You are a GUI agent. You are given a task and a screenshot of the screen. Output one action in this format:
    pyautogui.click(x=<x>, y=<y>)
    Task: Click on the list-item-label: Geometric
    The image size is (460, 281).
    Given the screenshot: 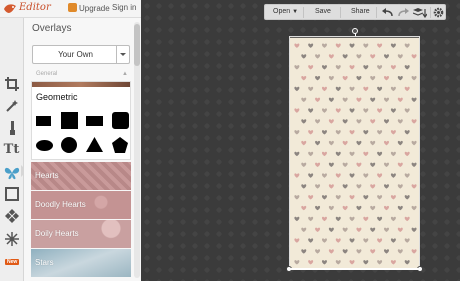 What is the action you would take?
    pyautogui.click(x=57, y=97)
    